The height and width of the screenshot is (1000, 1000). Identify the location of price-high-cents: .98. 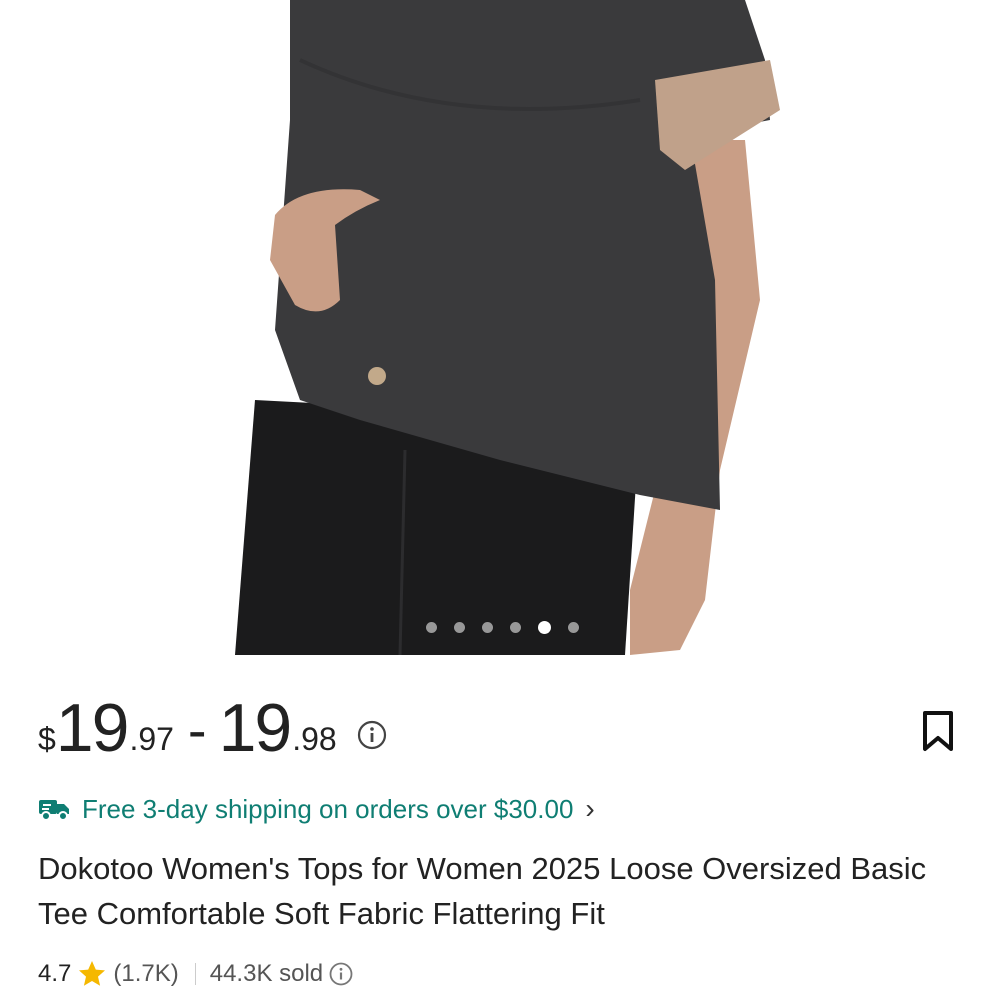
(314, 739).